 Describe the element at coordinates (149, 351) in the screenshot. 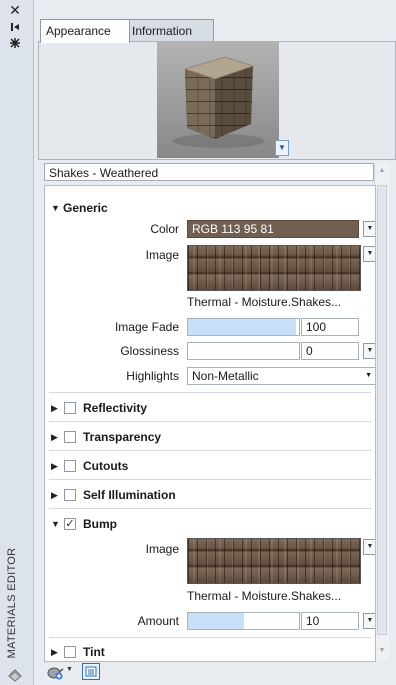

I see `glossiness-label: Glossiness` at that location.